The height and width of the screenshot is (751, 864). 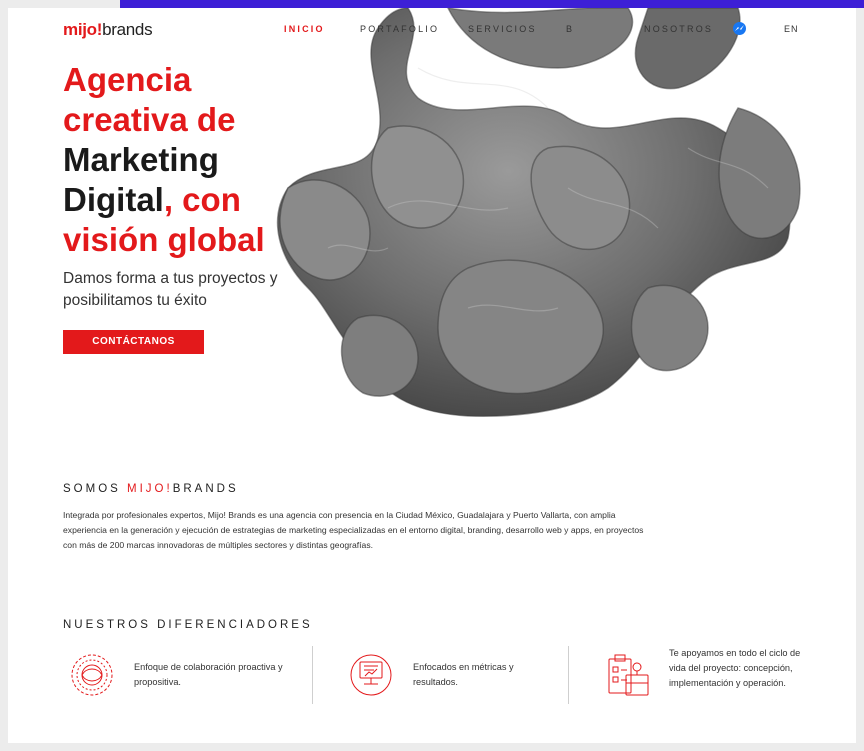 What do you see at coordinates (92, 675) in the screenshot?
I see `collaboration-circle-icon` at bounding box center [92, 675].